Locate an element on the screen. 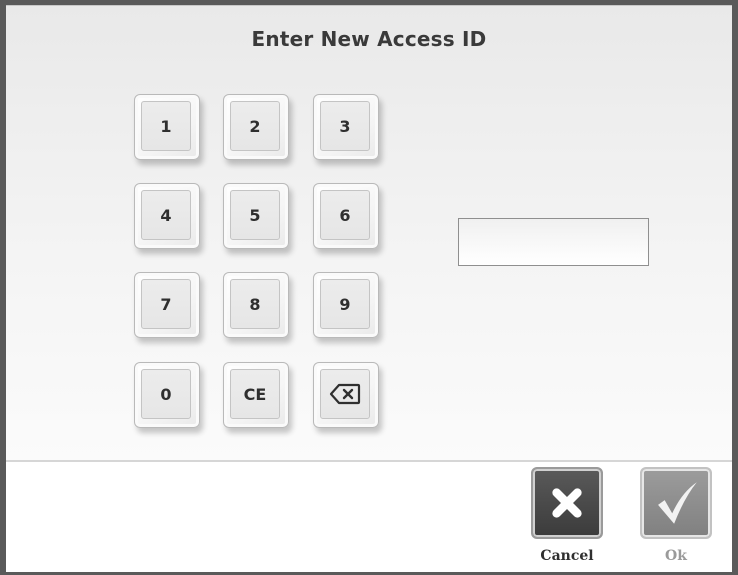  key-label: 1 is located at coordinates (166, 126).